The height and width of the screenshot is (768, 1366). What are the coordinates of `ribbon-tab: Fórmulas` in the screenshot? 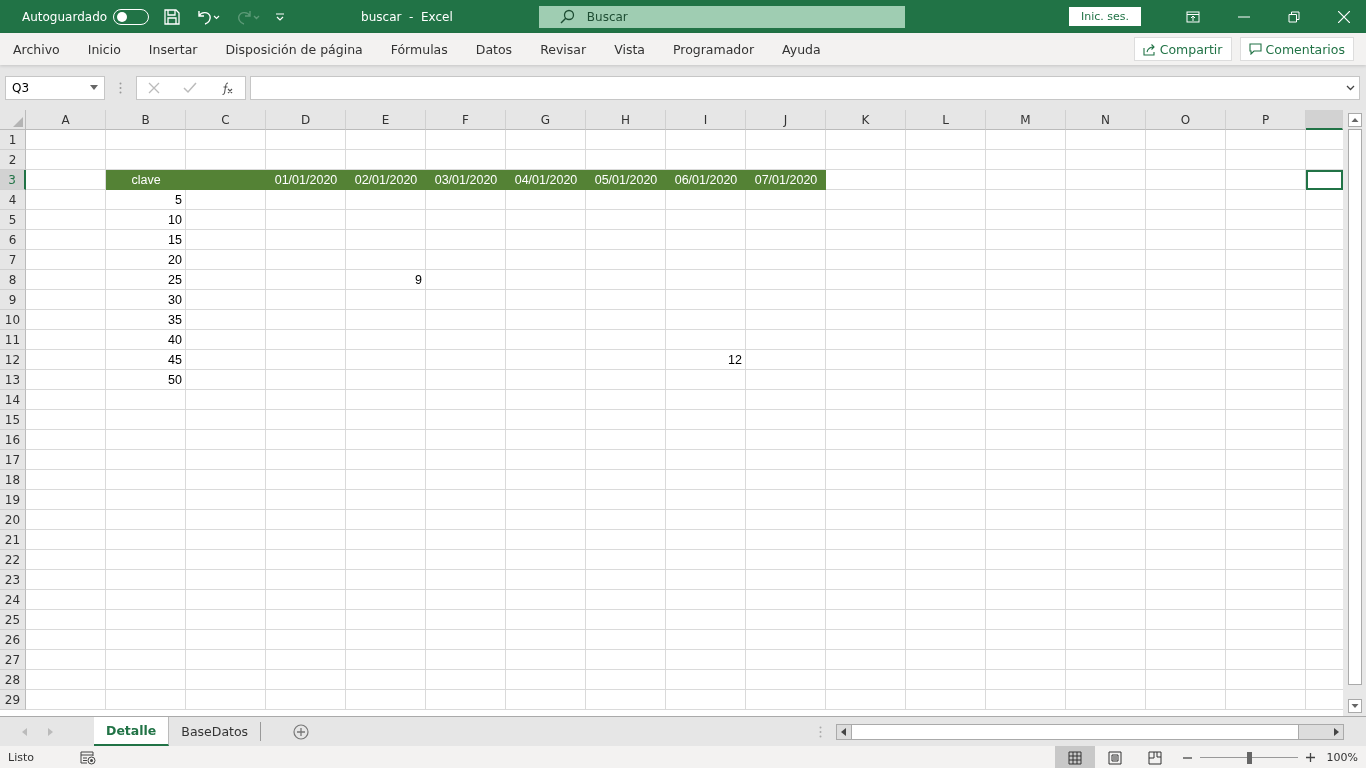 It's located at (419, 49).